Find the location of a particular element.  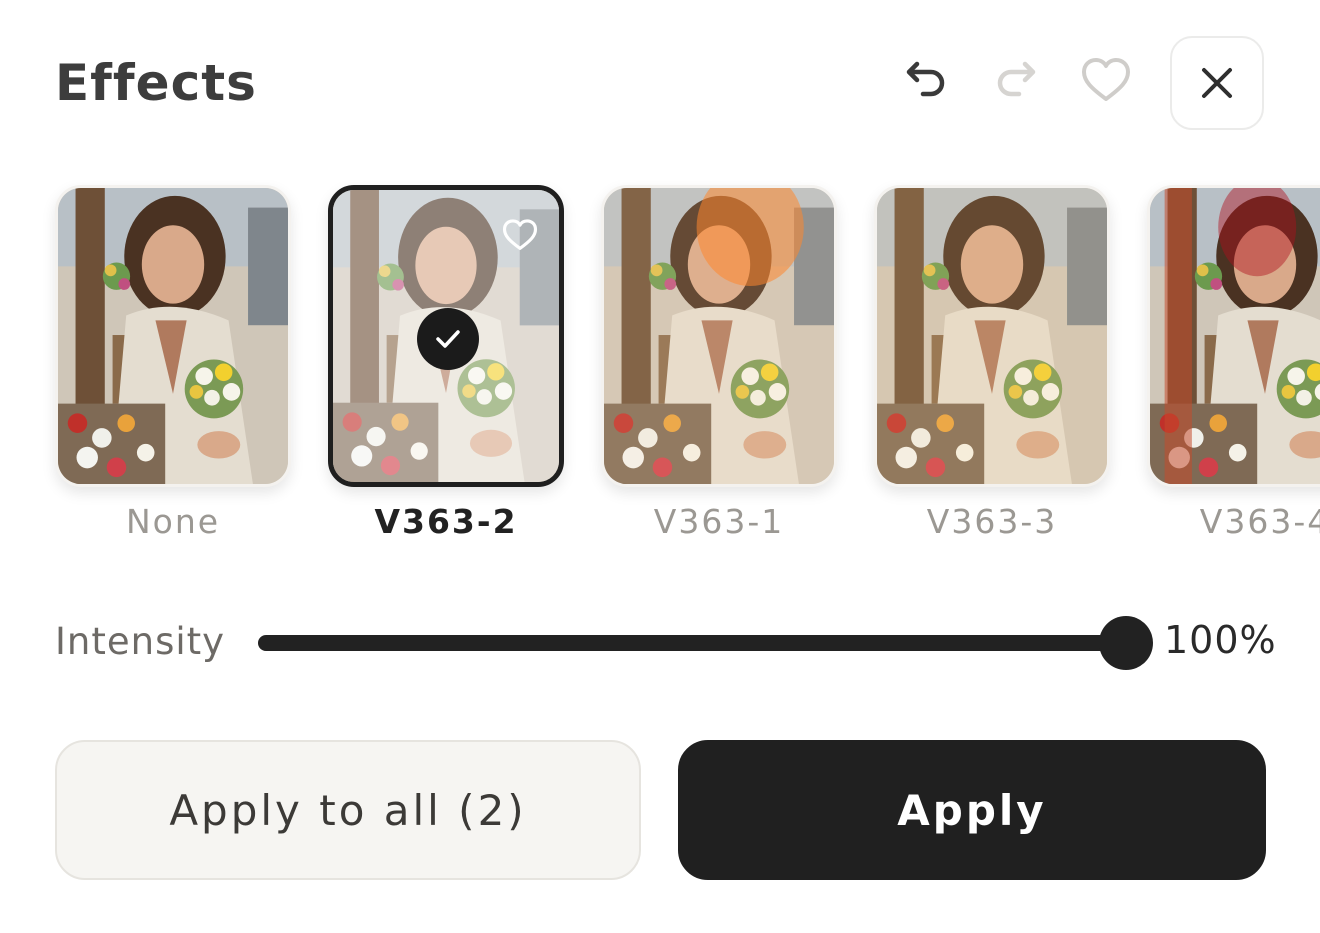

close-icon is located at coordinates (1217, 83).